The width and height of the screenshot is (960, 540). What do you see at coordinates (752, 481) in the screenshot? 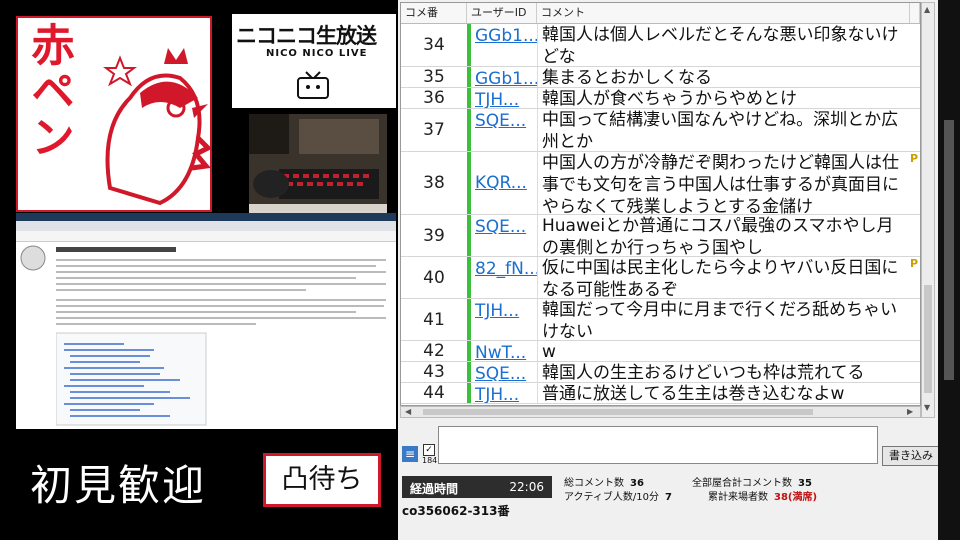
I see `all-rooms-stat: 全部屋合計コメント数 35` at bounding box center [752, 481].